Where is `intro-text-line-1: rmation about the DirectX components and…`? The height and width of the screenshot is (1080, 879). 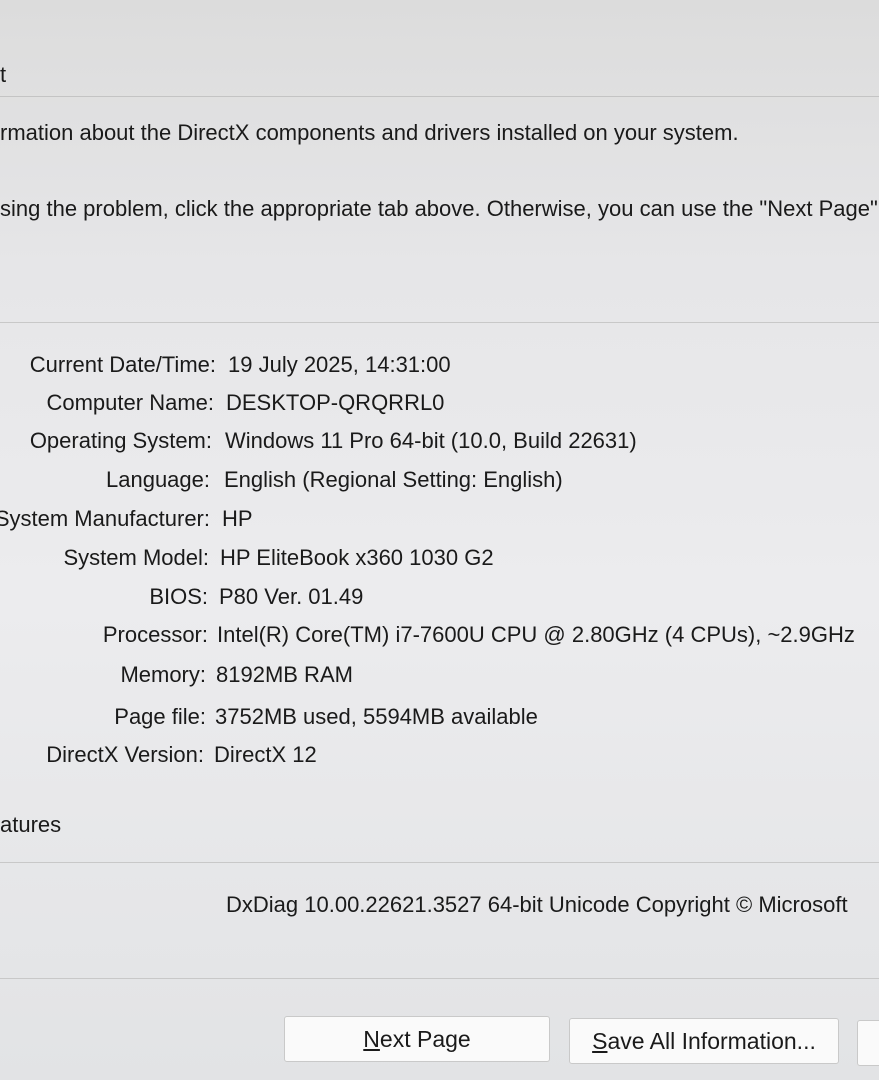 intro-text-line-1: rmation about the DirectX components and… is located at coordinates (369, 132).